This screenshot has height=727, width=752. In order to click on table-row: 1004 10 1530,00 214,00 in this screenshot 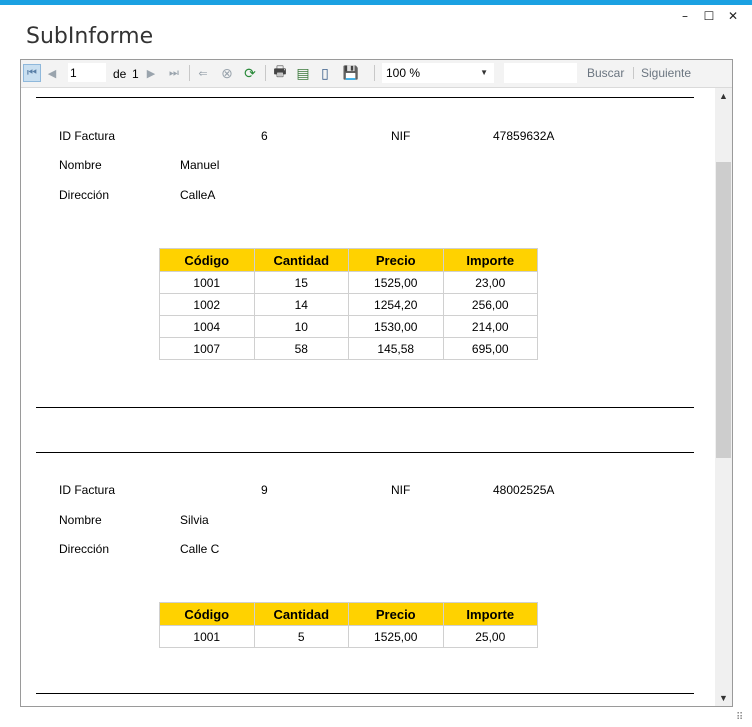, I will do `click(348, 326)`.